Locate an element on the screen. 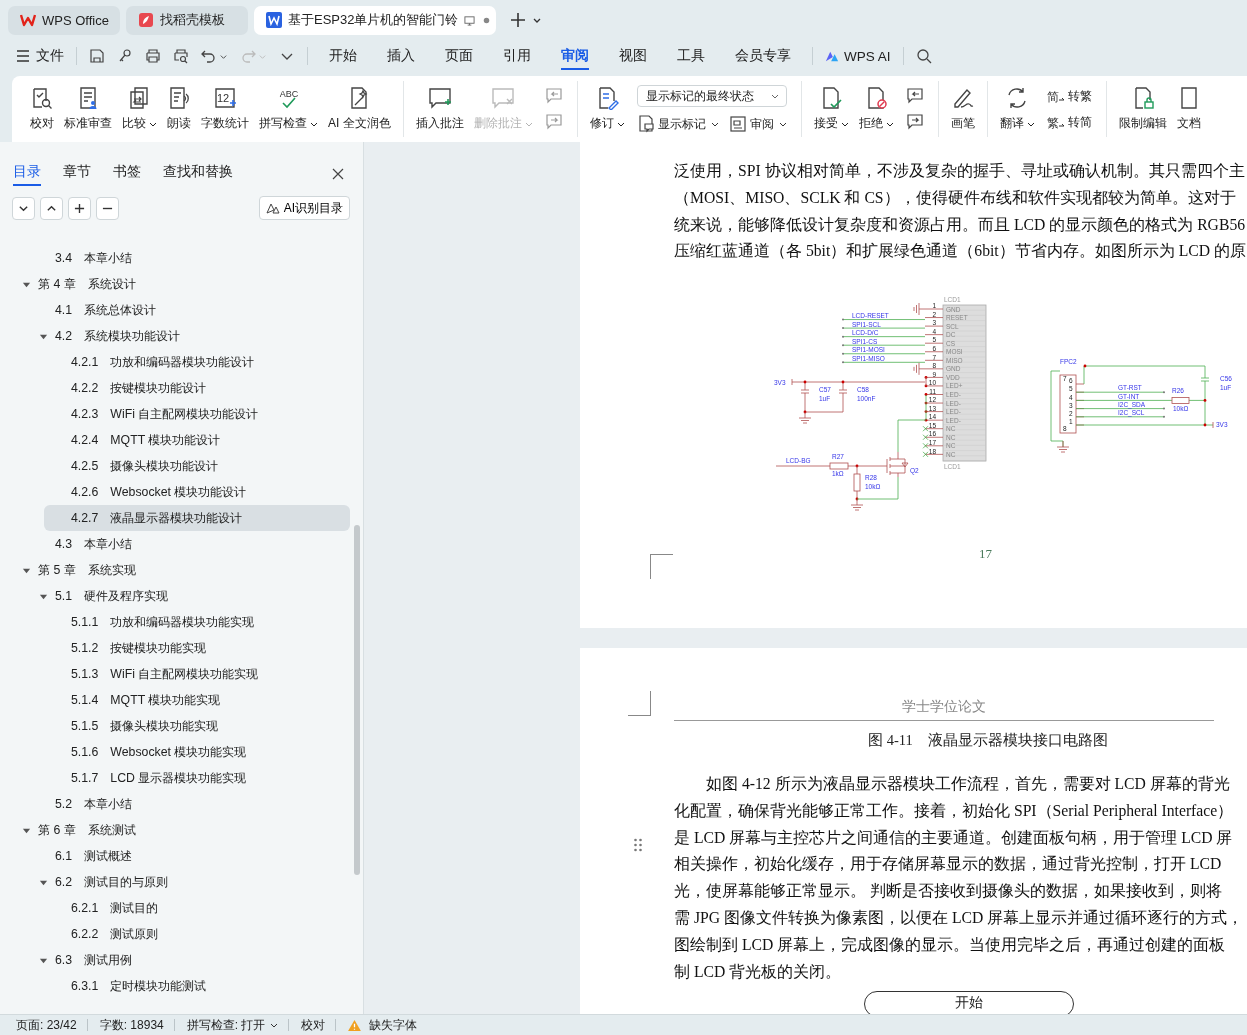 Image resolution: width=1247 pixels, height=1035 pixels. menu-tab: 审阅 is located at coordinates (575, 56).